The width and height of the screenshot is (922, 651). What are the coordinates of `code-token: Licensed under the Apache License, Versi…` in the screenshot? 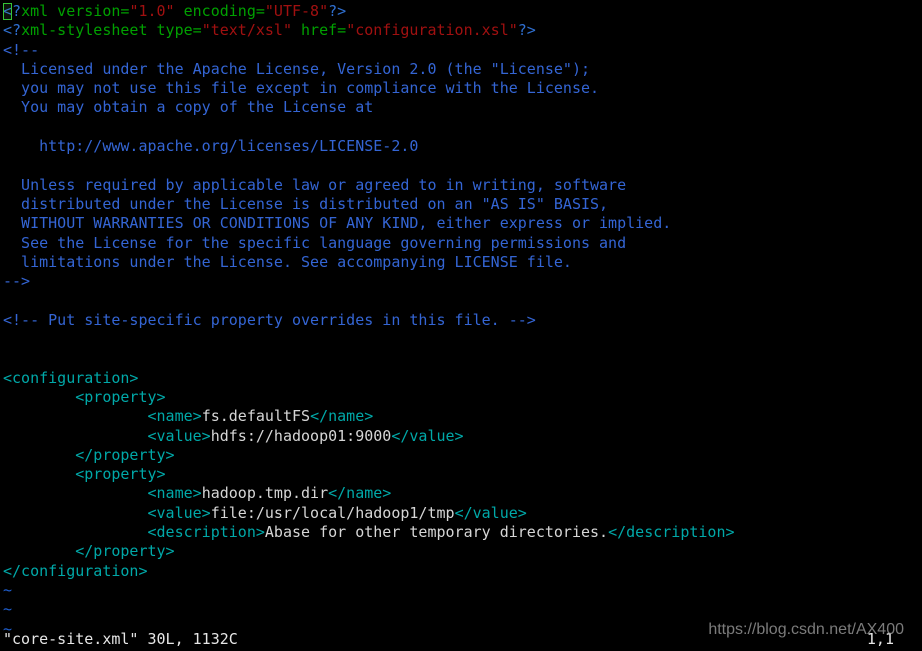 It's located at (296, 68).